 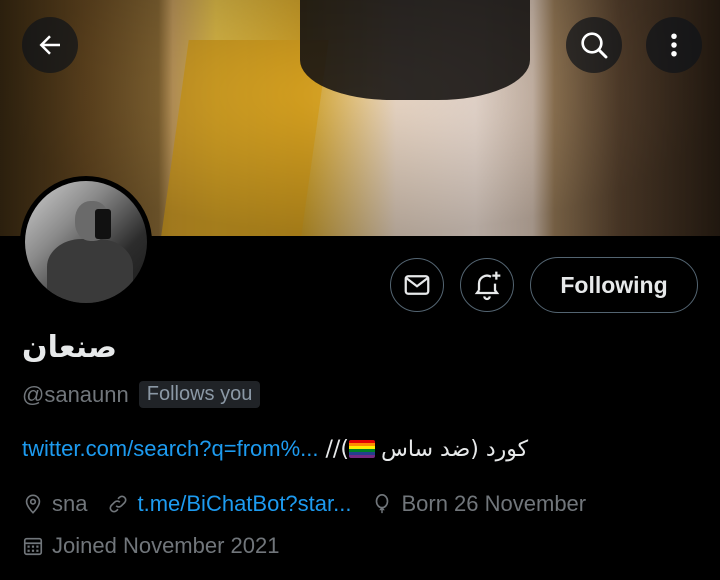 What do you see at coordinates (90, 271) in the screenshot?
I see `avatar-body-shape` at bounding box center [90, 271].